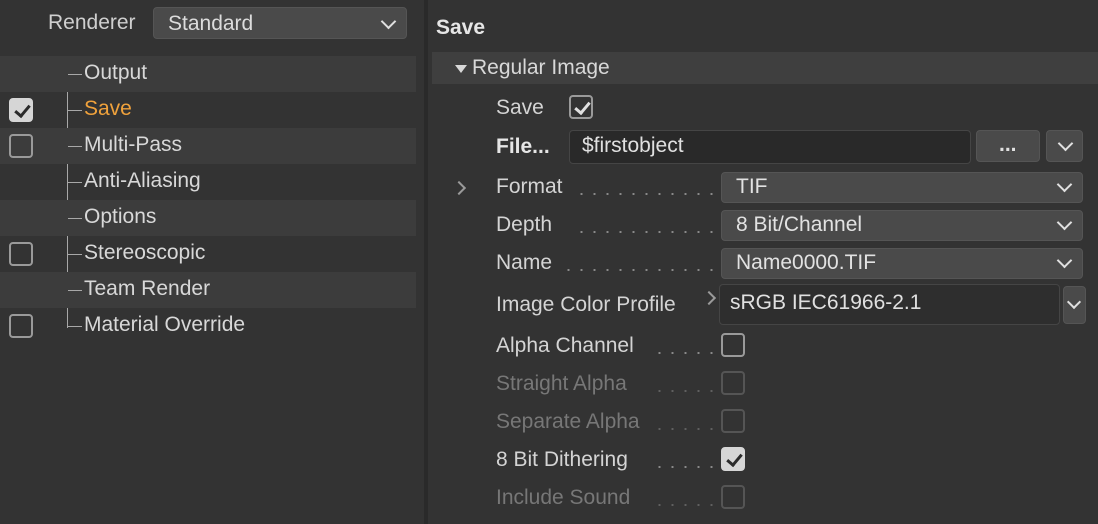 The height and width of the screenshot is (524, 1098). I want to click on save-label: Save, so click(520, 107).